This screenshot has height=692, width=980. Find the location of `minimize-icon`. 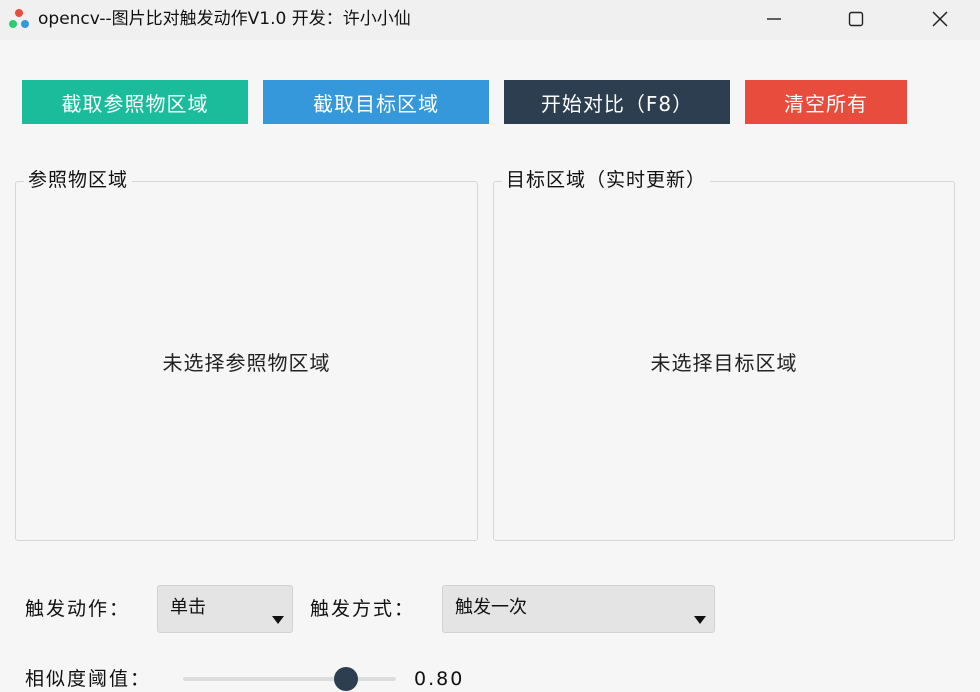

minimize-icon is located at coordinates (774, 19).